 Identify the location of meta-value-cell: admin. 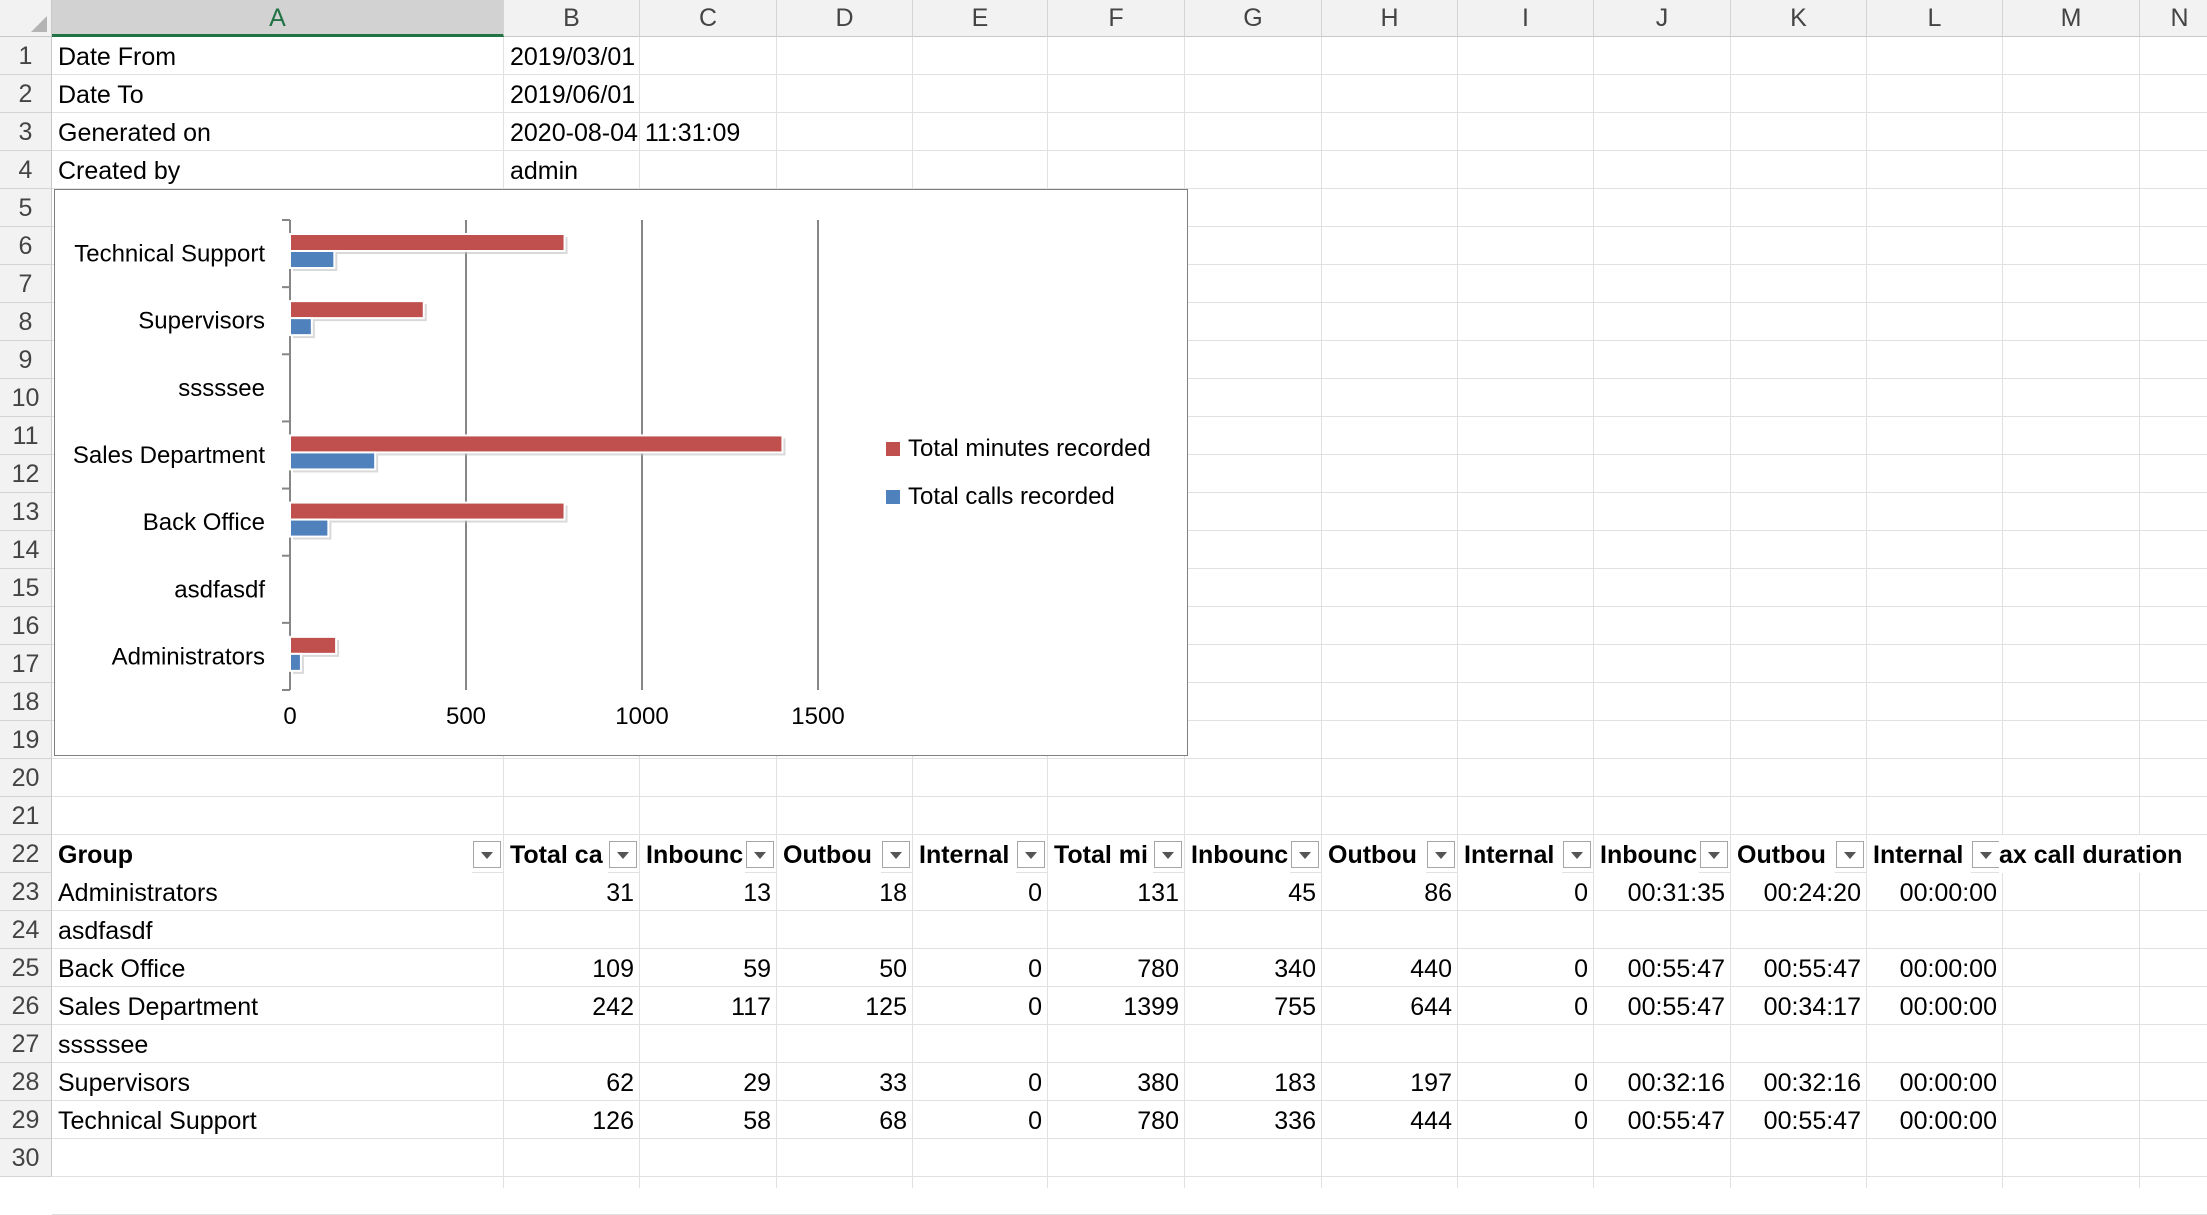
(708, 170).